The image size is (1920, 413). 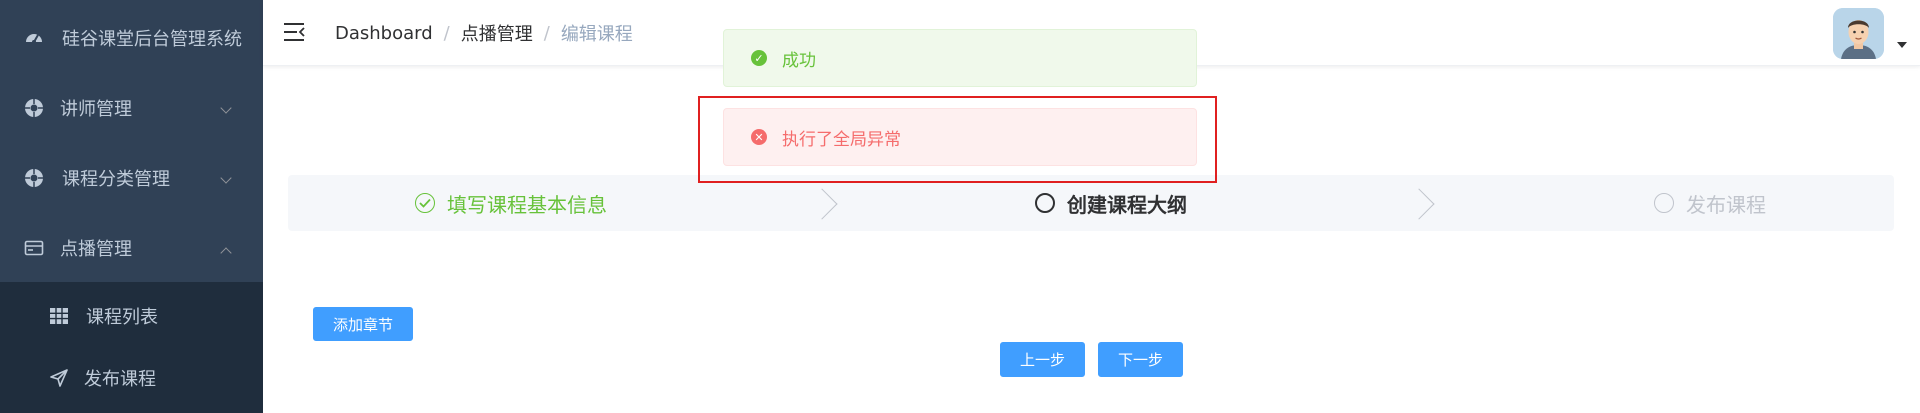 I want to click on sidebar-logo: 硅谷课堂后台管理系统, so click(x=131, y=38).